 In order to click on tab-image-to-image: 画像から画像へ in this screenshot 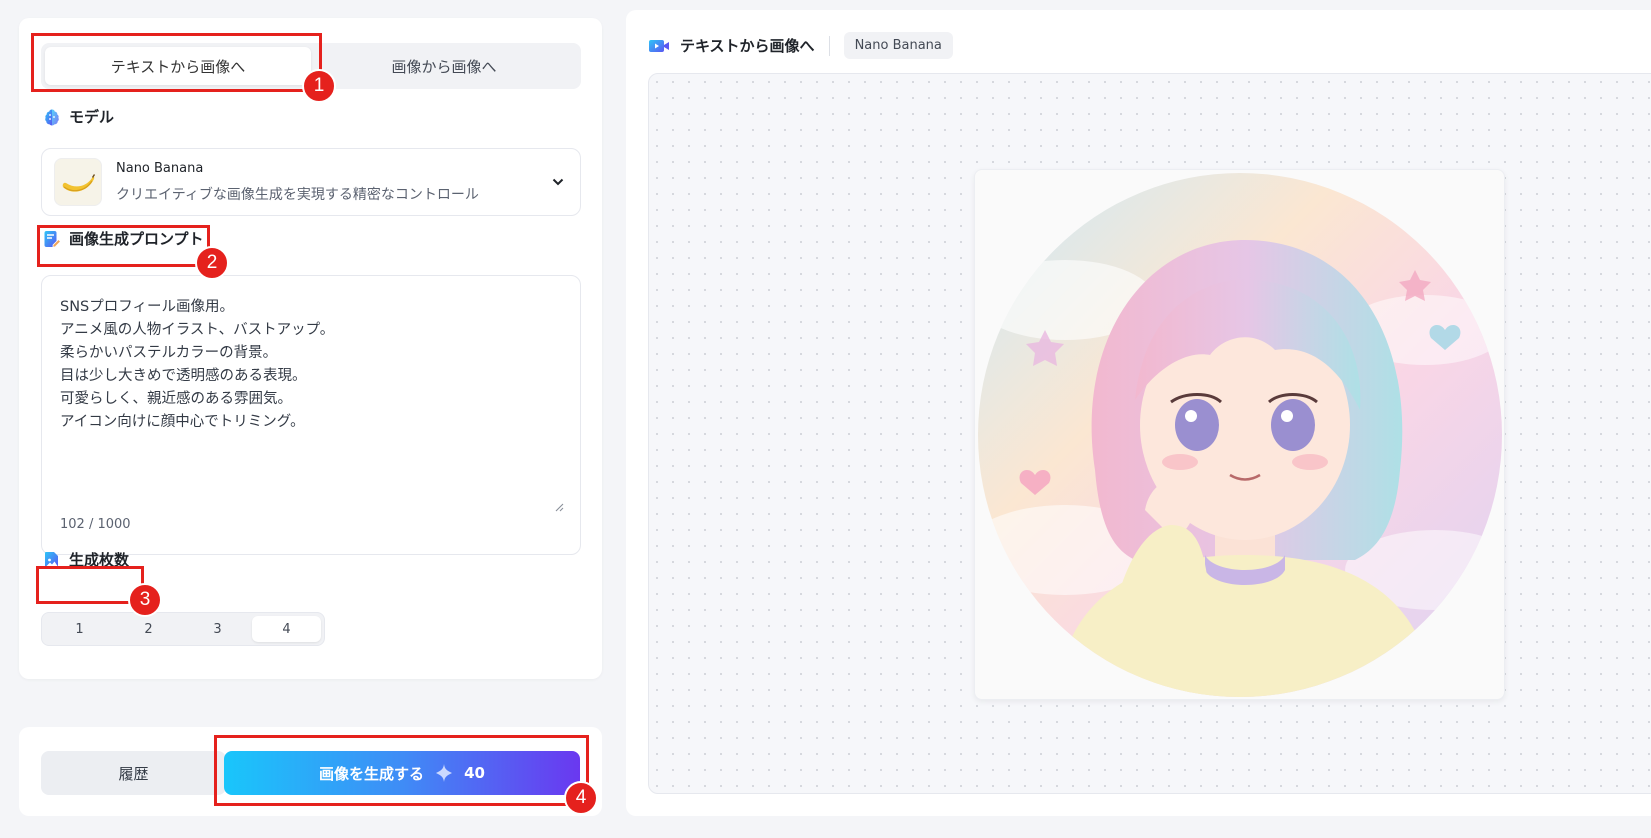, I will do `click(444, 66)`.